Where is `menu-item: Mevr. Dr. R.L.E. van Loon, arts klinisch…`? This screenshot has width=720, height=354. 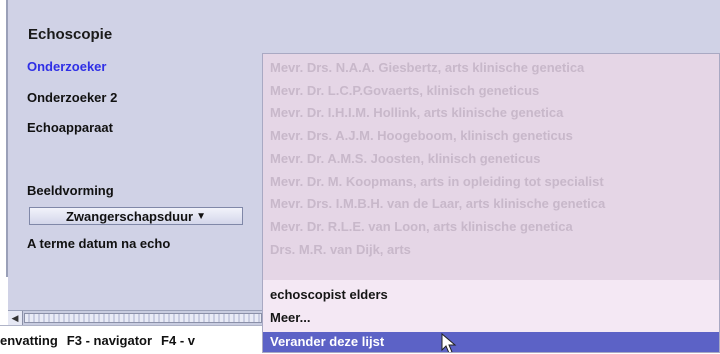 menu-item: Mevr. Dr. R.L.E. van Loon, arts klinisch… is located at coordinates (421, 226).